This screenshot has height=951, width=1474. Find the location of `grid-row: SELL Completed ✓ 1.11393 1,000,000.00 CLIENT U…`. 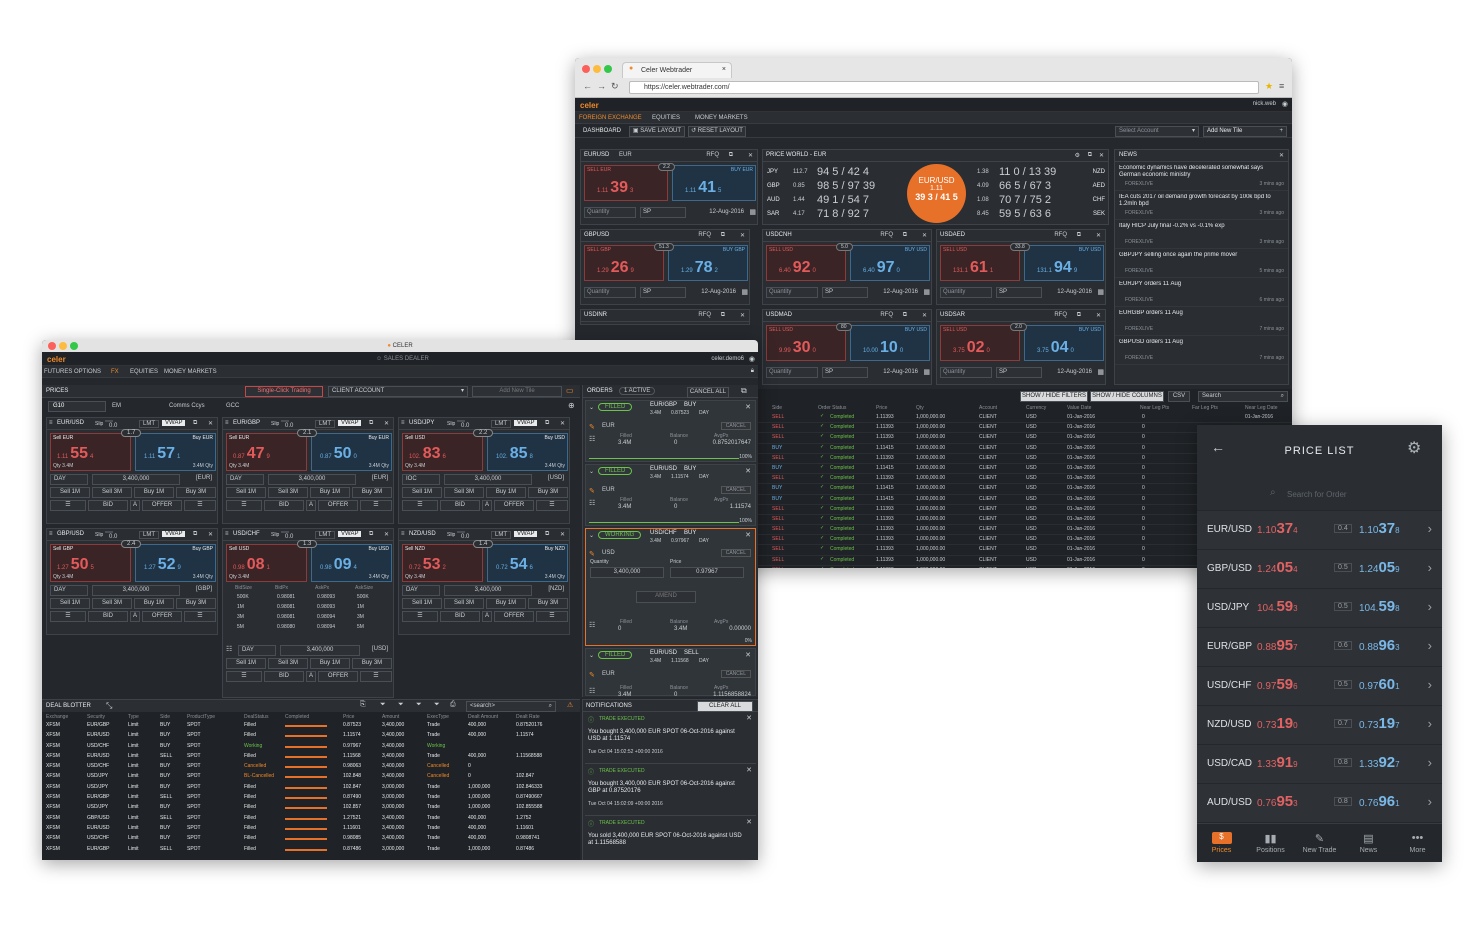

grid-row: SELL Completed ✓ 1.11393 1,000,000.00 CLIENT U… is located at coordinates (1025, 418).